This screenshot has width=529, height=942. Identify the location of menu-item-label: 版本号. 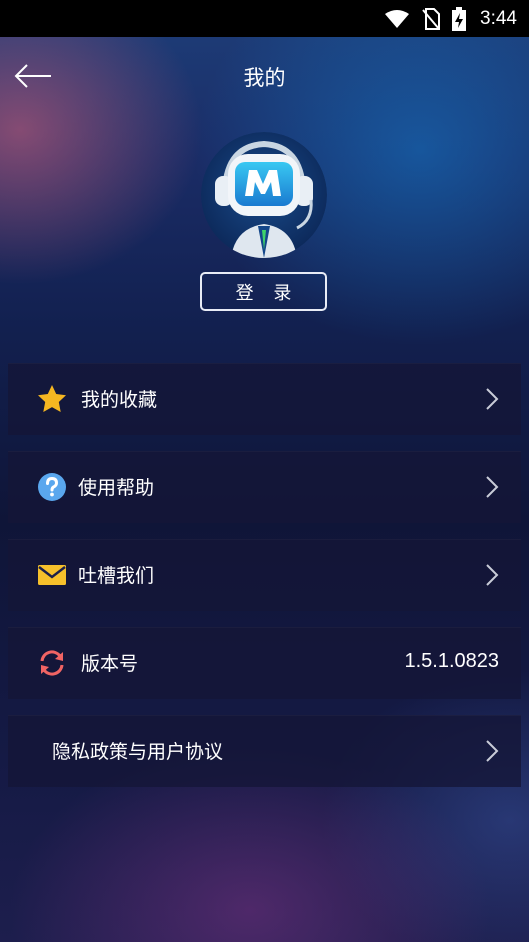
(110, 664).